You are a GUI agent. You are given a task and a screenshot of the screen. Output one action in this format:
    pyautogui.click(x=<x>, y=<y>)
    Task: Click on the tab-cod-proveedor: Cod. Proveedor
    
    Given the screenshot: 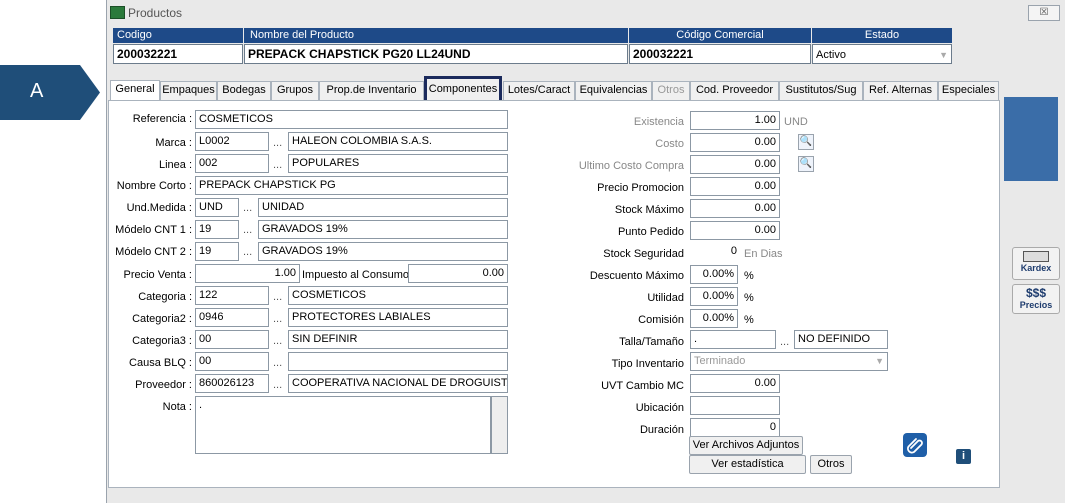 What is the action you would take?
    pyautogui.click(x=734, y=90)
    